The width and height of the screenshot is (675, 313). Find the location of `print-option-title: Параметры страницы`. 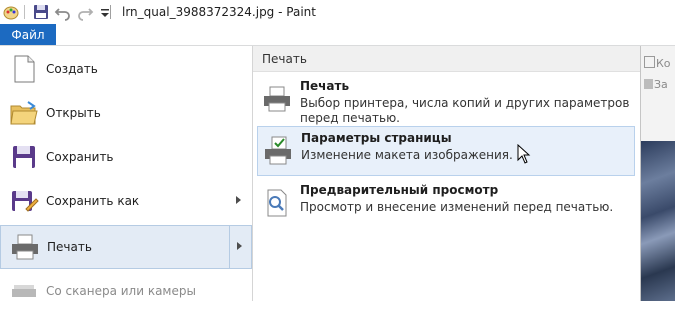

print-option-title: Параметры страницы is located at coordinates (376, 138).